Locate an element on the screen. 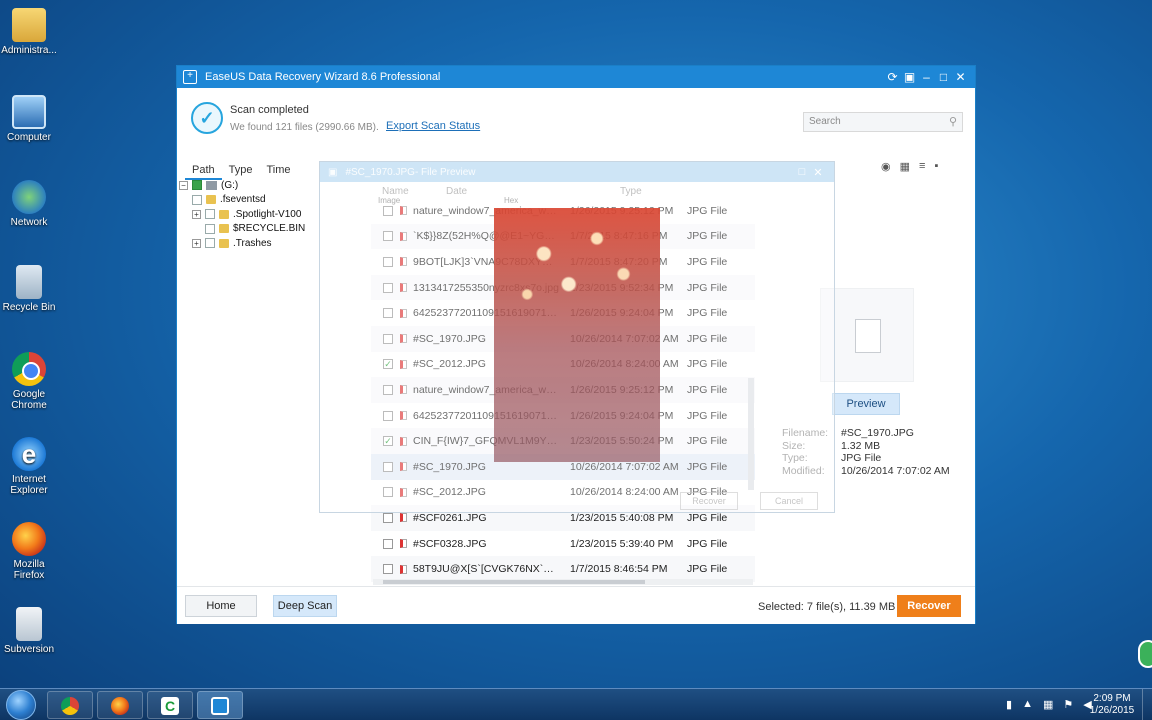 The image size is (1152, 720). preview-image is located at coordinates (577, 335).